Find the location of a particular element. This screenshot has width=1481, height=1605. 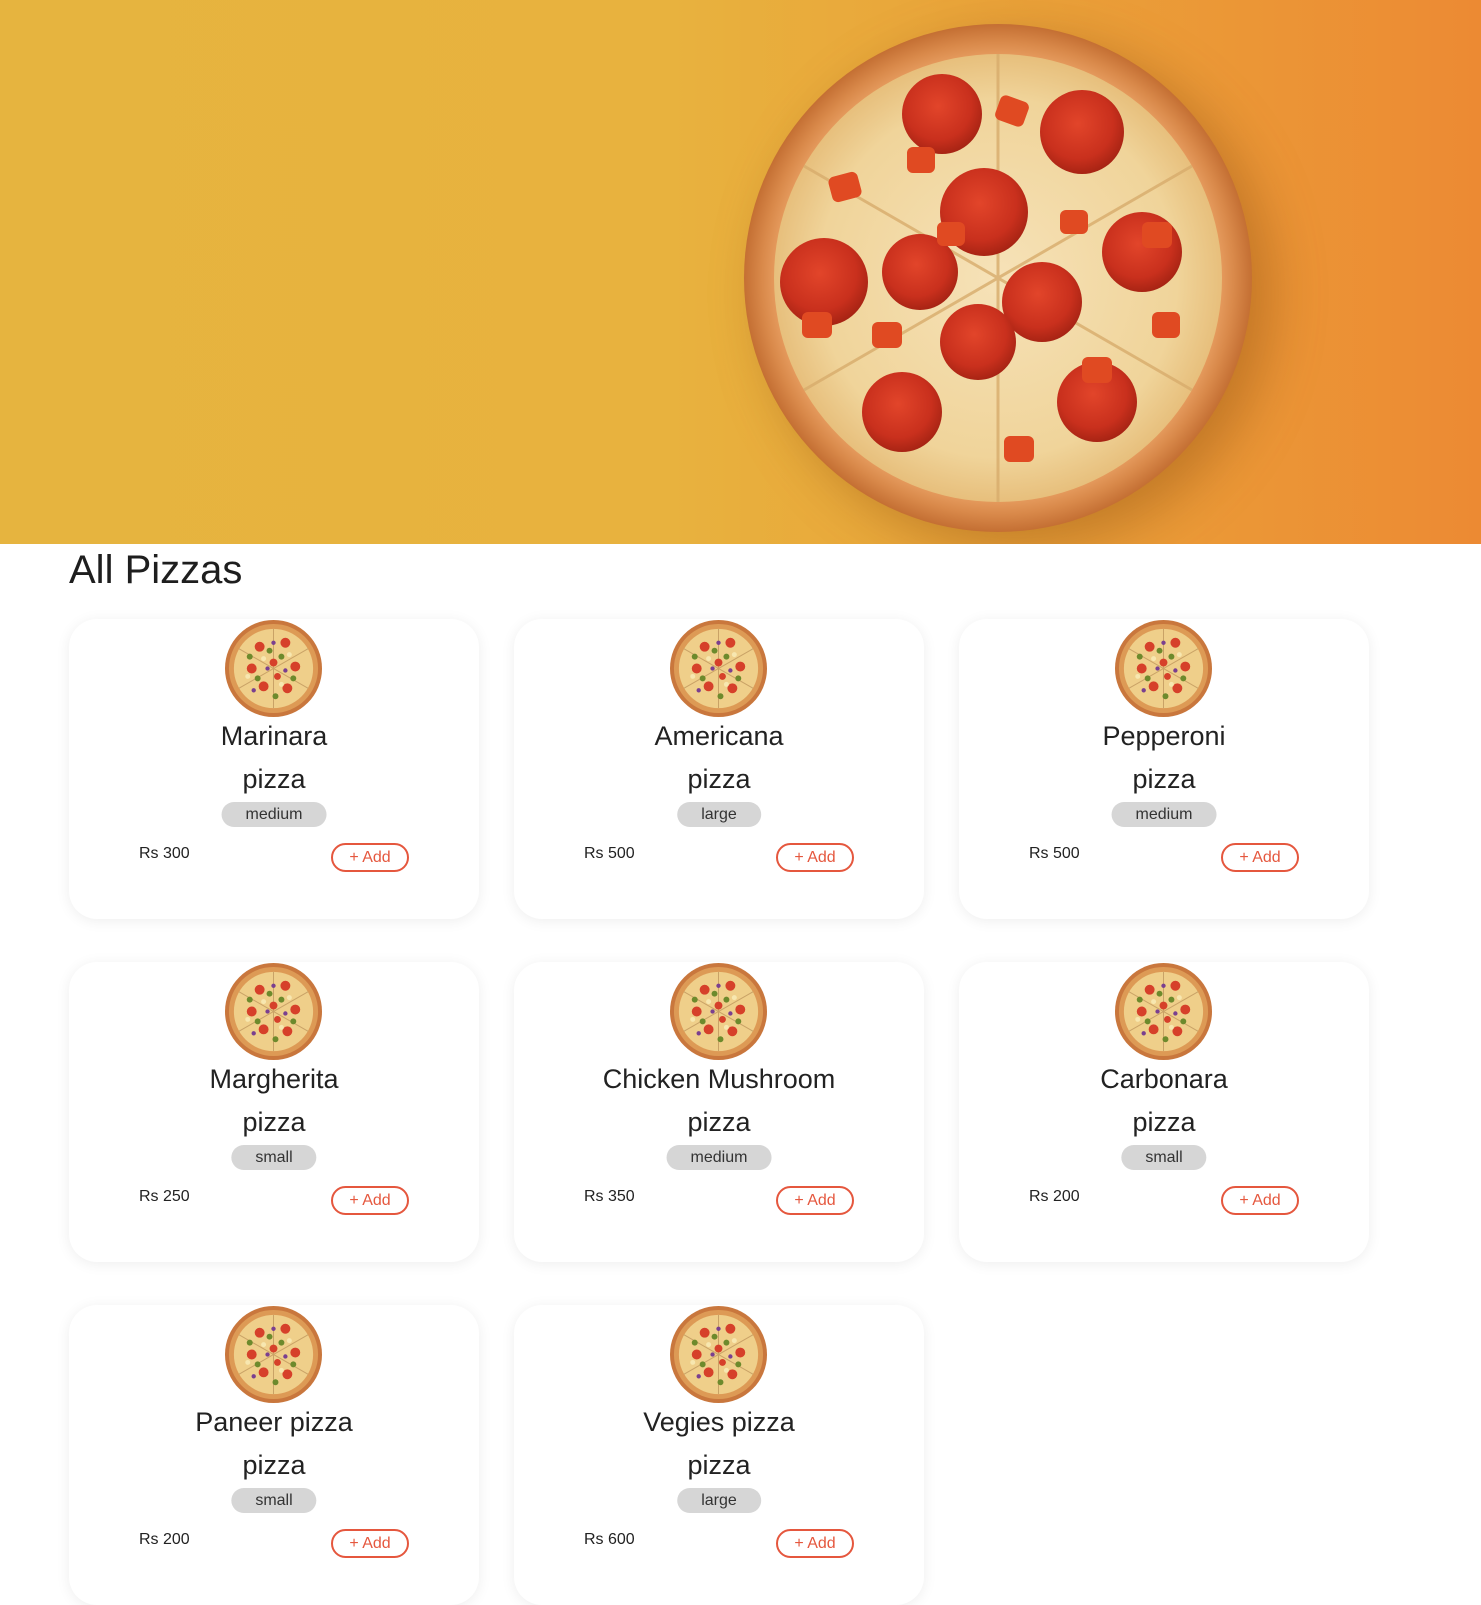

pizza-card: Marinara pizza medium Rs 300 + Add is located at coordinates (274, 769).